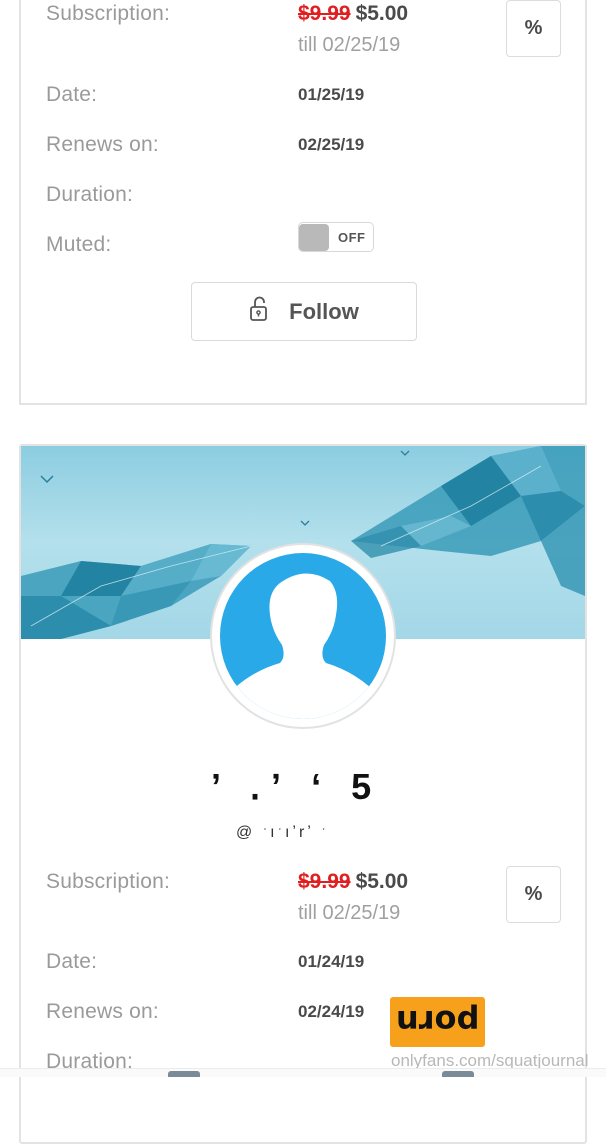  I want to click on follow-label: Follow, so click(324, 311).